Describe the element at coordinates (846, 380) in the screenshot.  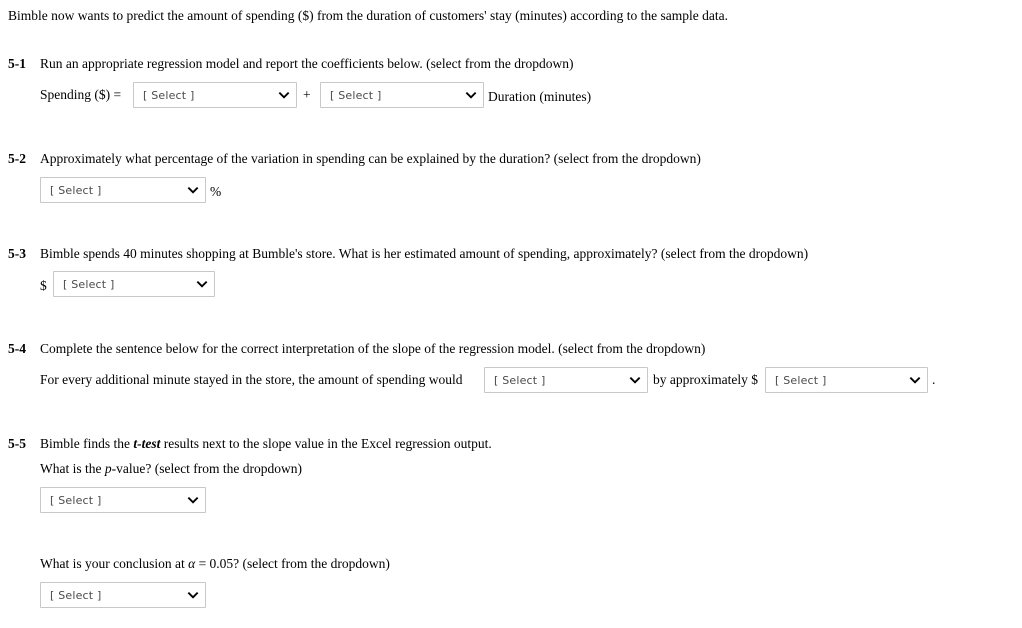
I see `select-slope-magnitude: [ Select ]` at that location.